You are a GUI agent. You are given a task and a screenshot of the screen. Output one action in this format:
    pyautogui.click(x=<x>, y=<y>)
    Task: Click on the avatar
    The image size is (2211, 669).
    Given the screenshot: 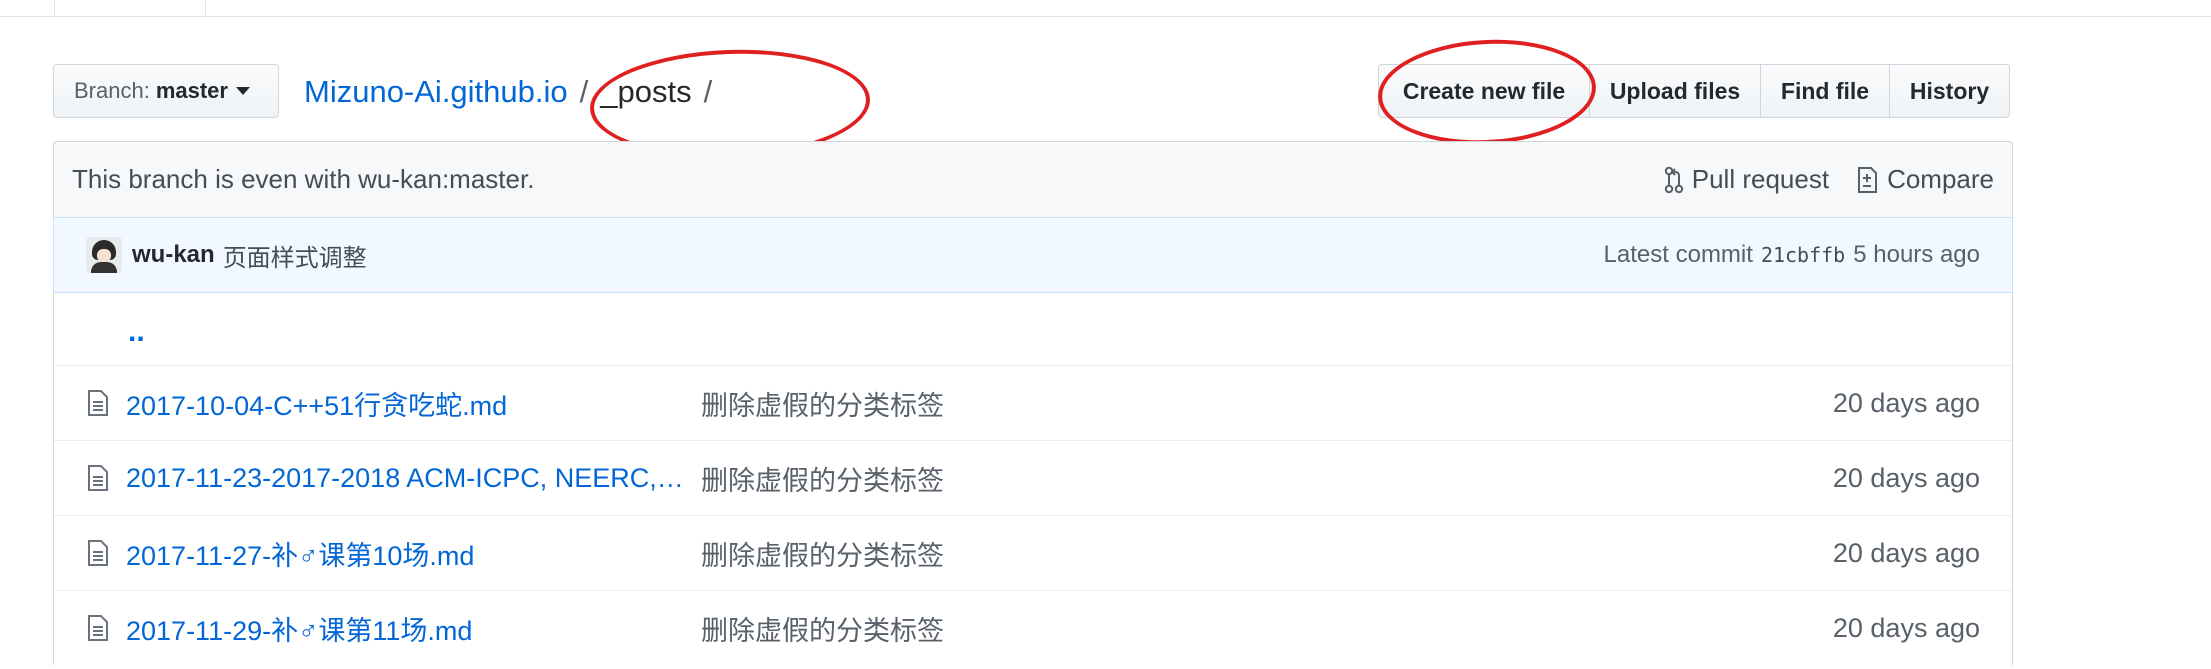 What is the action you would take?
    pyautogui.click(x=104, y=255)
    